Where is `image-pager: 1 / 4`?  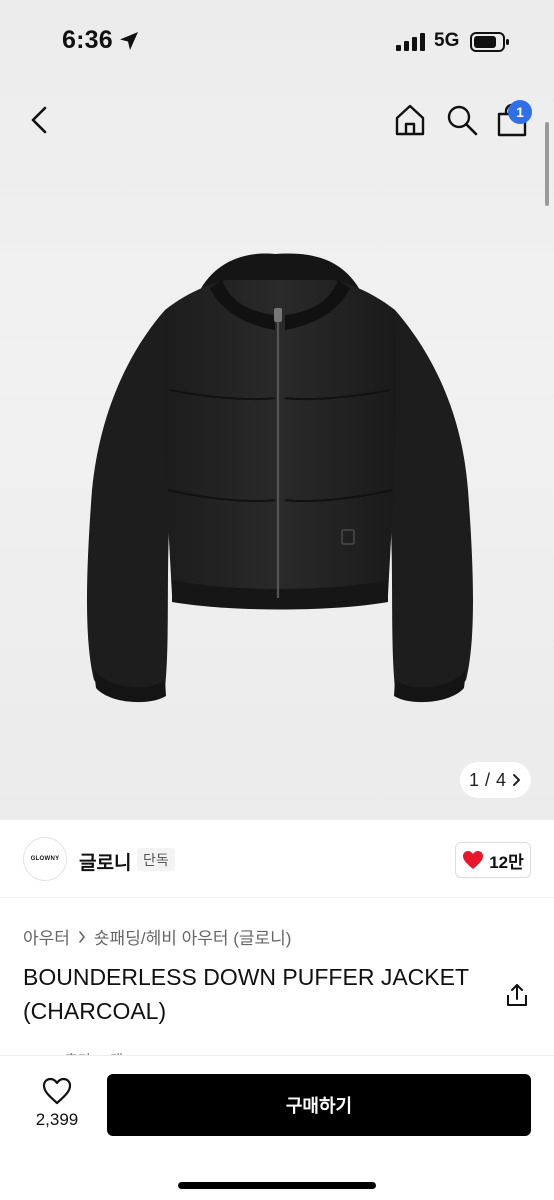 image-pager: 1 / 4 is located at coordinates (495, 780).